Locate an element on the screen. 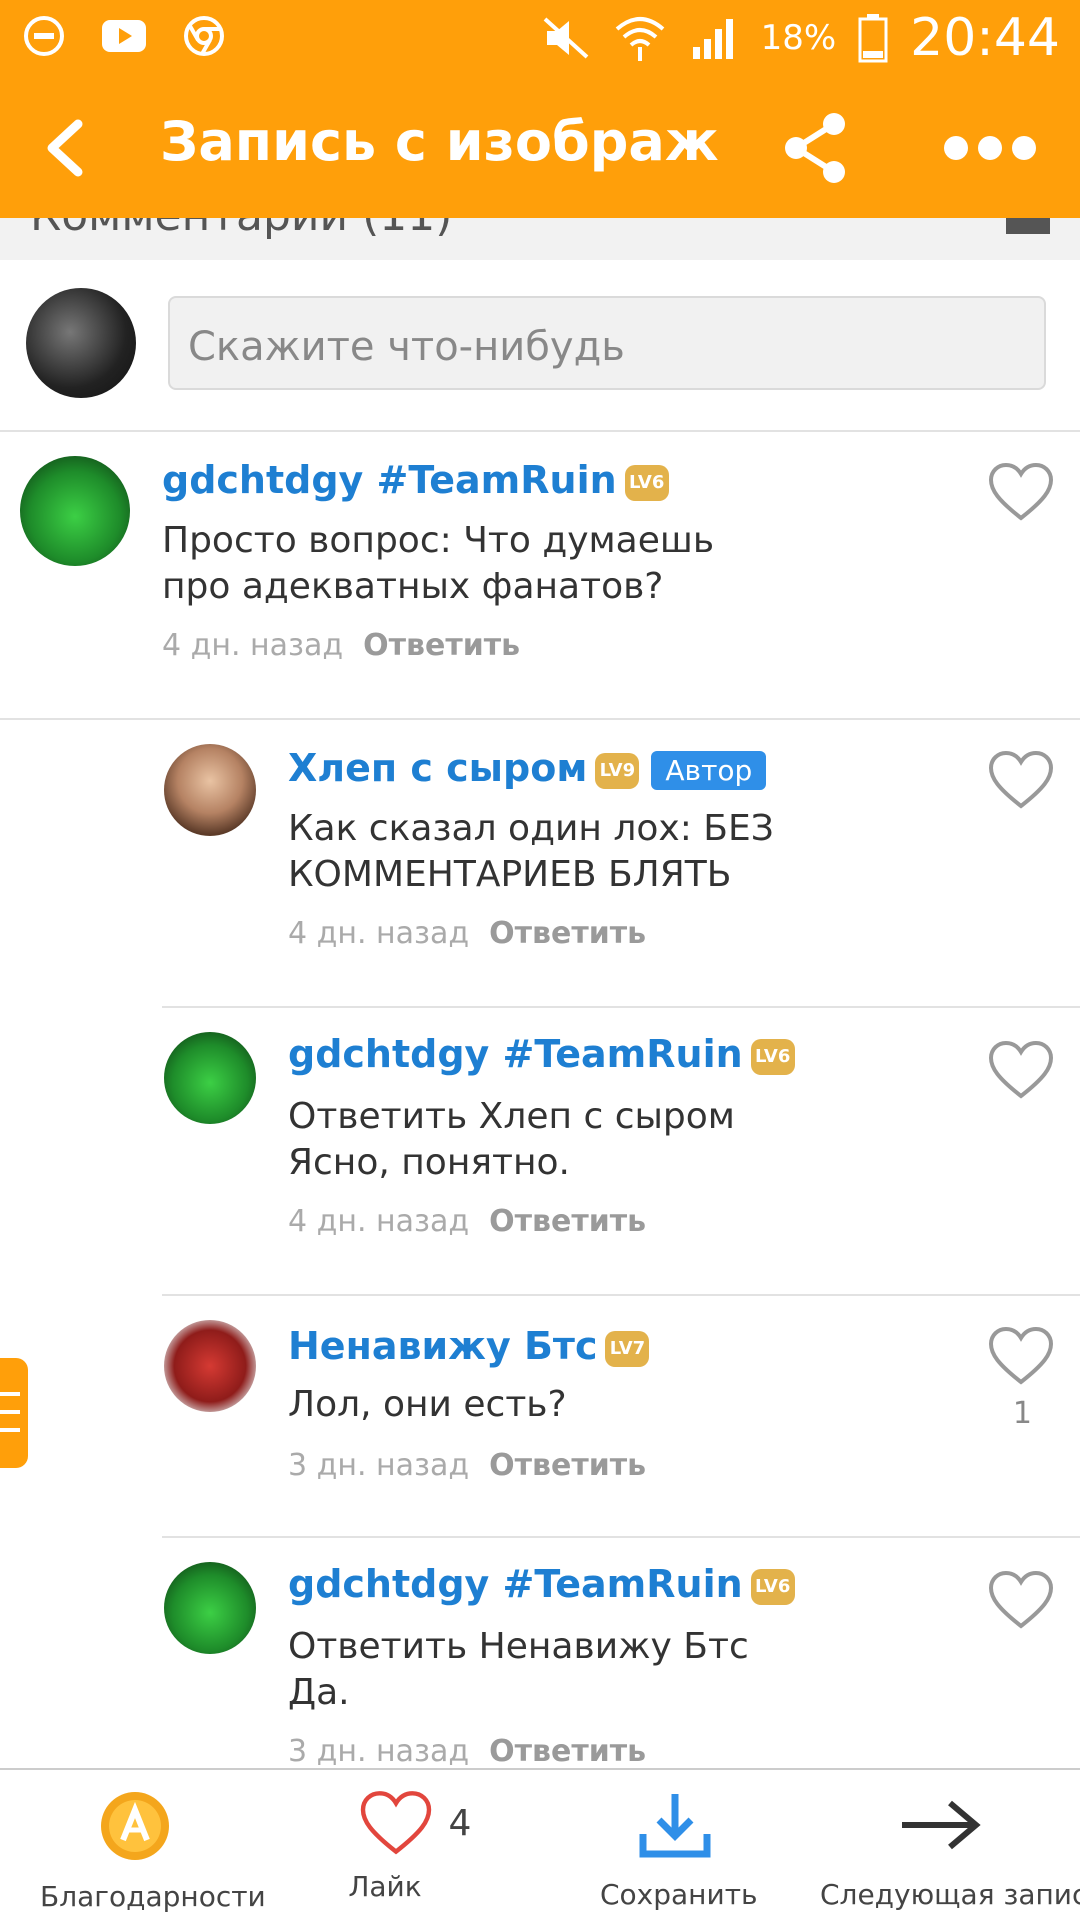 Image resolution: width=1080 pixels, height=1922 pixels. chrome-icon is located at coordinates (204, 36).